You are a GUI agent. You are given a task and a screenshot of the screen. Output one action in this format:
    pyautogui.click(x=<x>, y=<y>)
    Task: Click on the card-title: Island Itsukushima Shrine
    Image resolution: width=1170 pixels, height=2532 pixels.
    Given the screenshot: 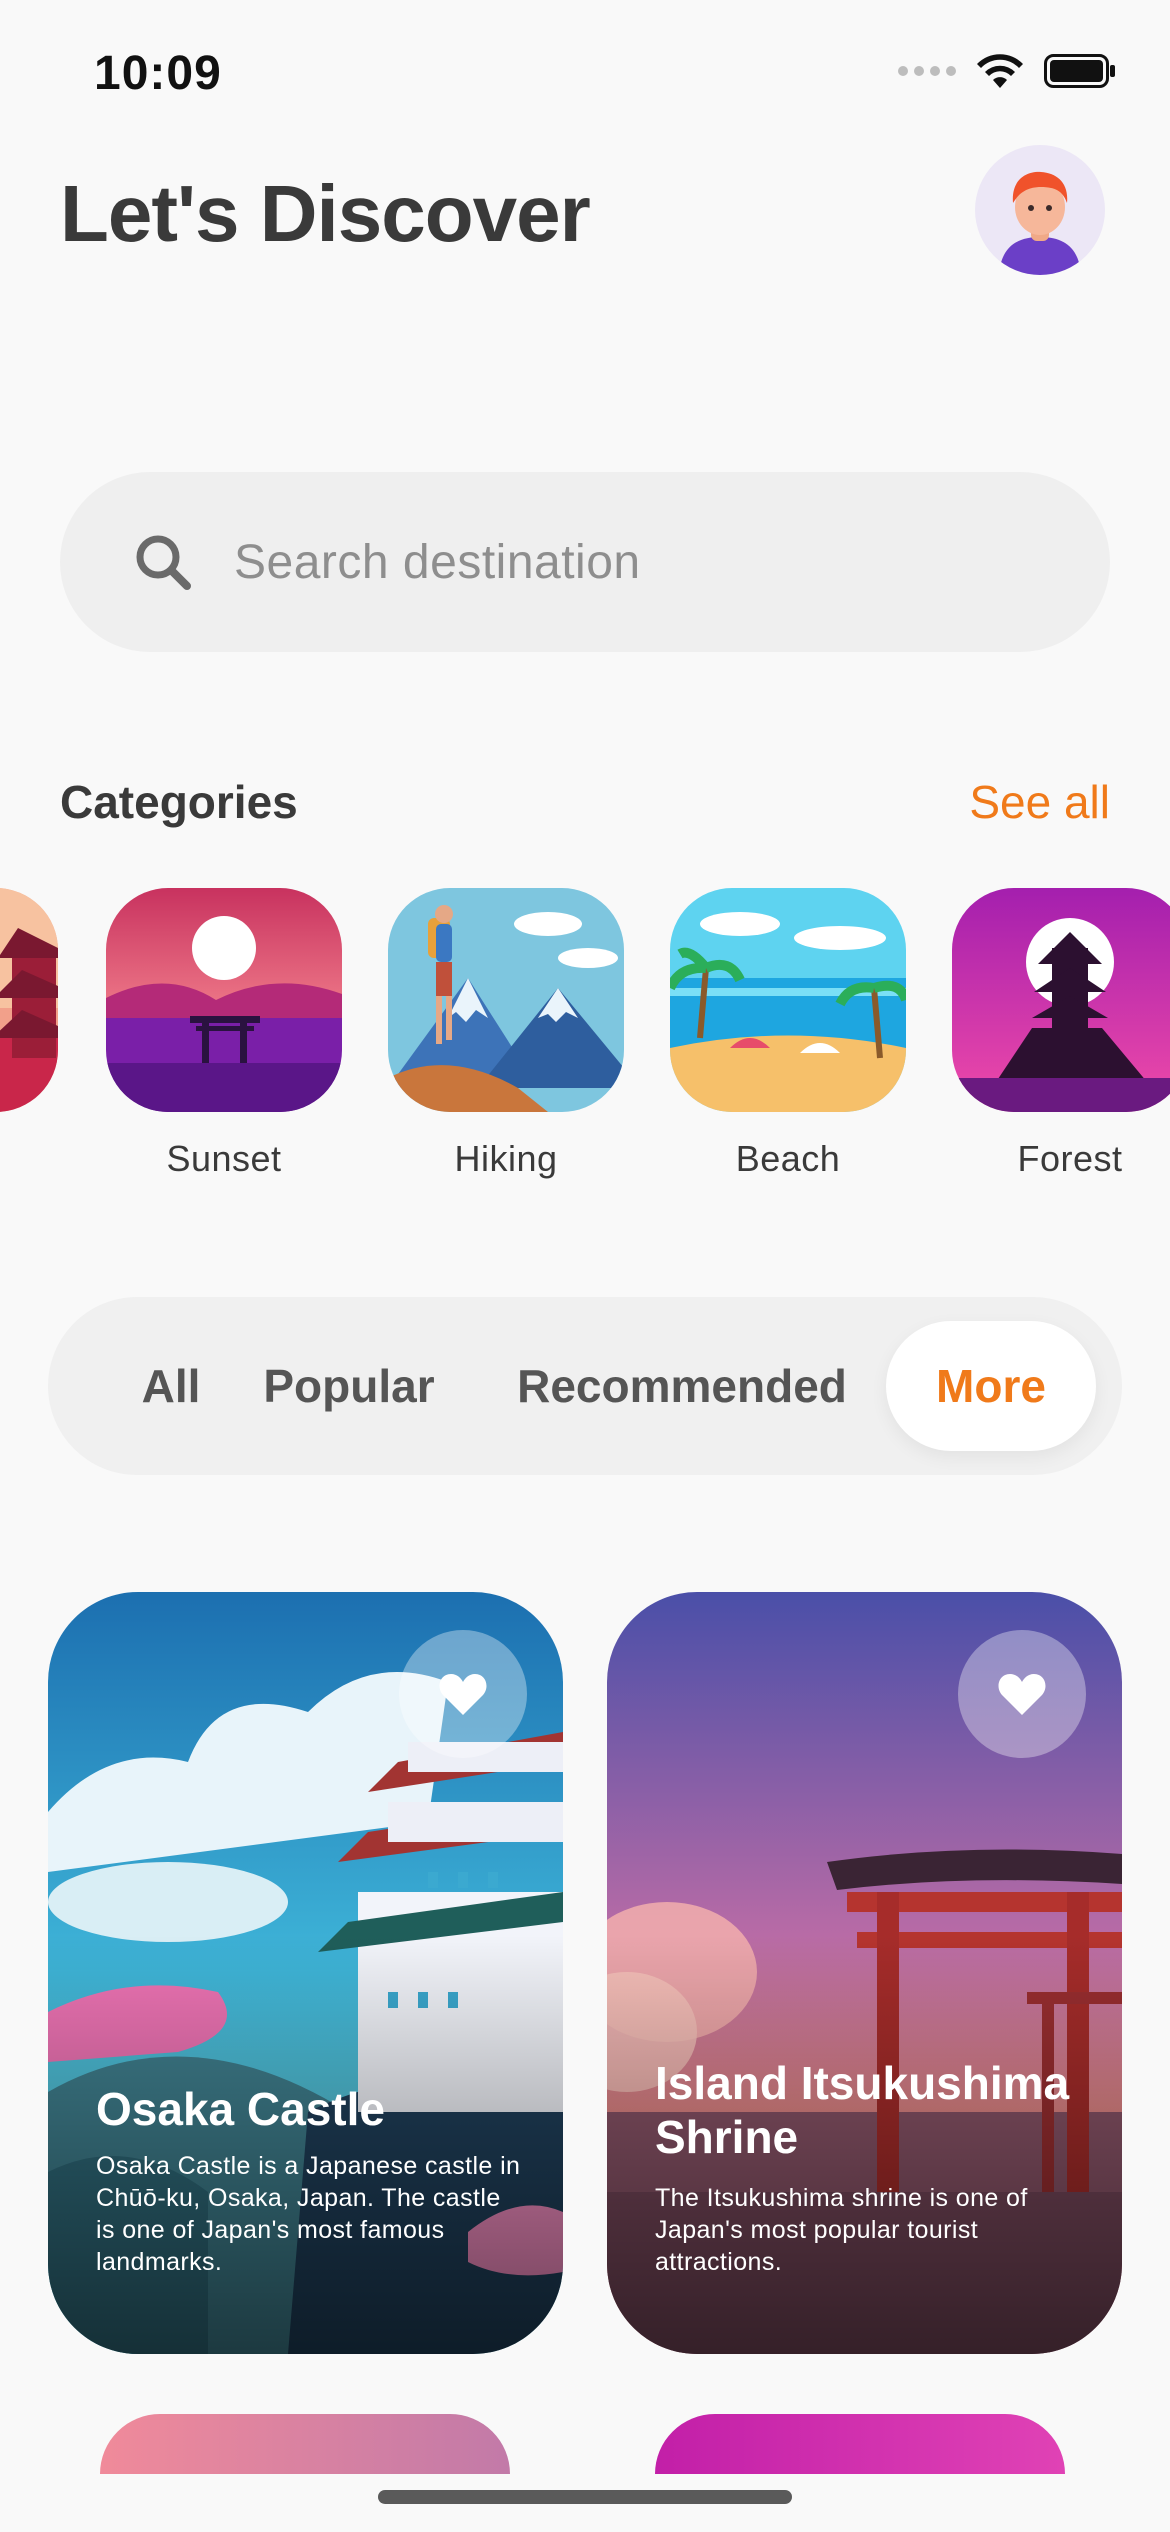 What is the action you would take?
    pyautogui.click(x=862, y=2110)
    